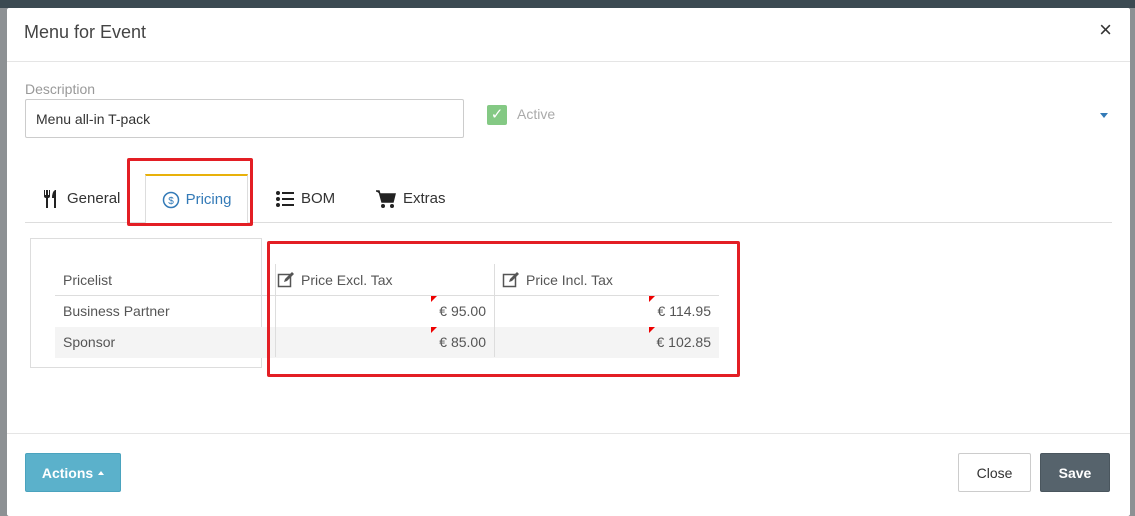 The height and width of the screenshot is (516, 1135). What do you see at coordinates (60, 89) in the screenshot?
I see `description-label: Description` at bounding box center [60, 89].